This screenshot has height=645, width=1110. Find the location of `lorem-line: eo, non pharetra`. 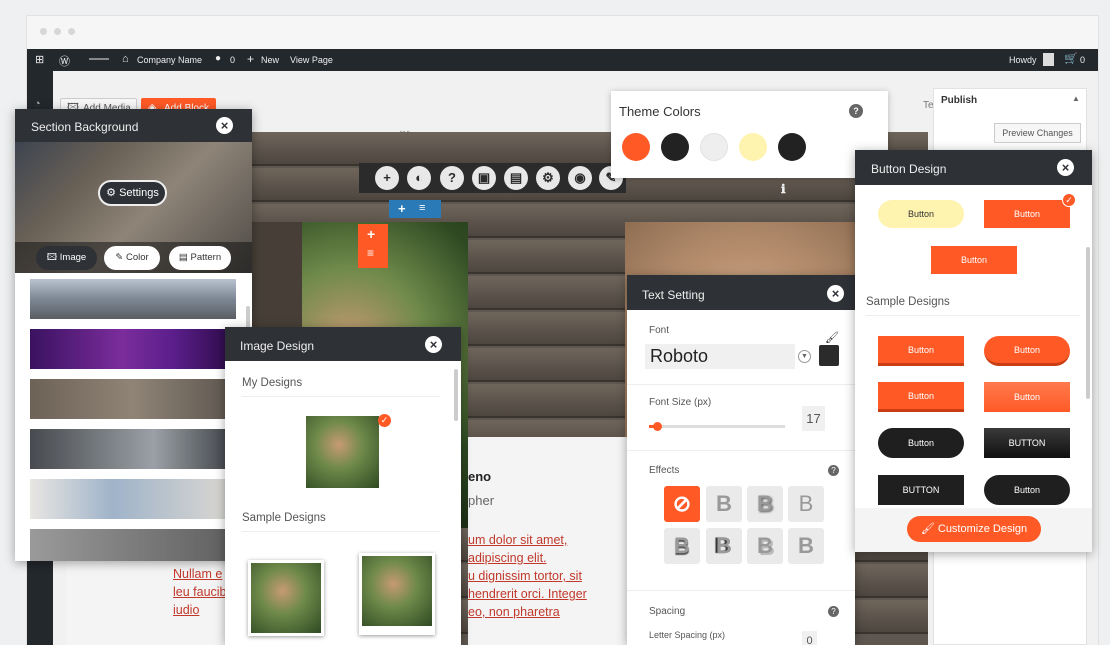

lorem-line: eo, non pharetra is located at coordinates (514, 612).